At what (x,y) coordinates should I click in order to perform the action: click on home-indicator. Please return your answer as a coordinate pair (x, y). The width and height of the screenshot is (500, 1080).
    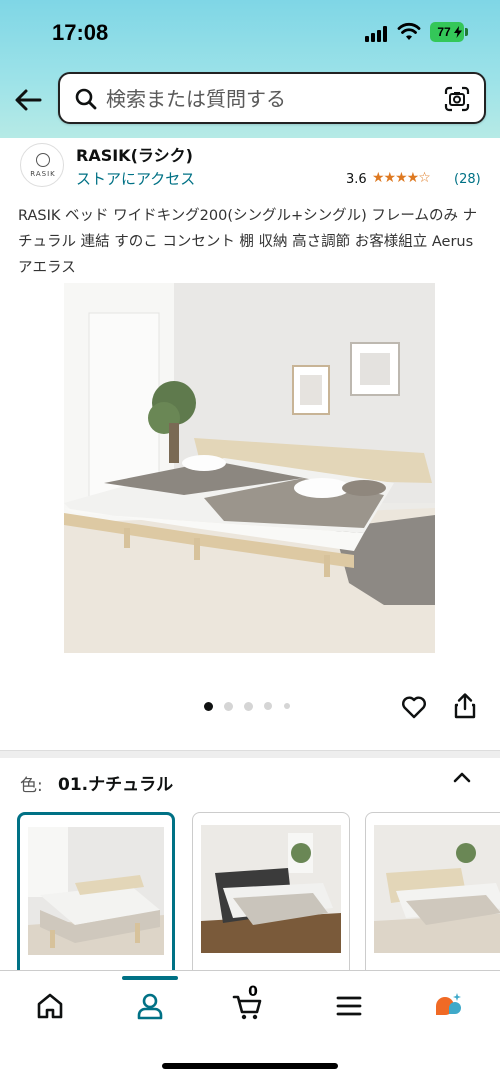
    Looking at the image, I should click on (250, 1066).